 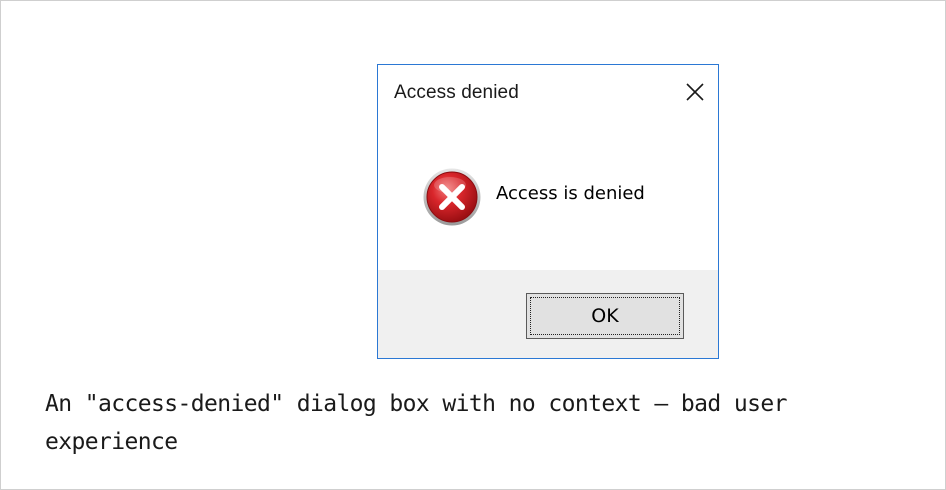 I want to click on dialog-message: Access is denied, so click(x=570, y=193).